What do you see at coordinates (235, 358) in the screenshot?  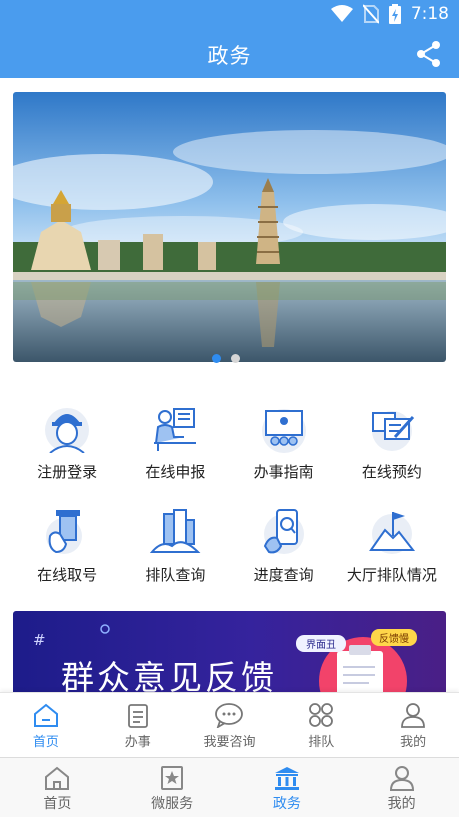 I see `carousel-dot` at bounding box center [235, 358].